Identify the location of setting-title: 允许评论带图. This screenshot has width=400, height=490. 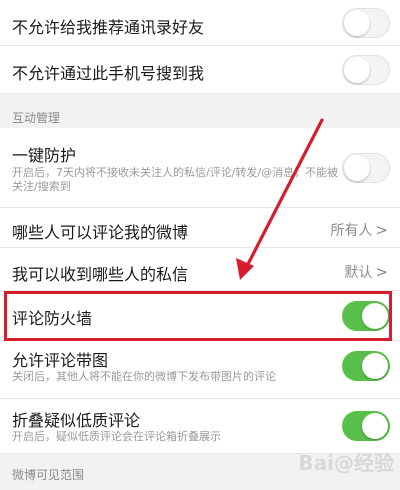
(60, 360).